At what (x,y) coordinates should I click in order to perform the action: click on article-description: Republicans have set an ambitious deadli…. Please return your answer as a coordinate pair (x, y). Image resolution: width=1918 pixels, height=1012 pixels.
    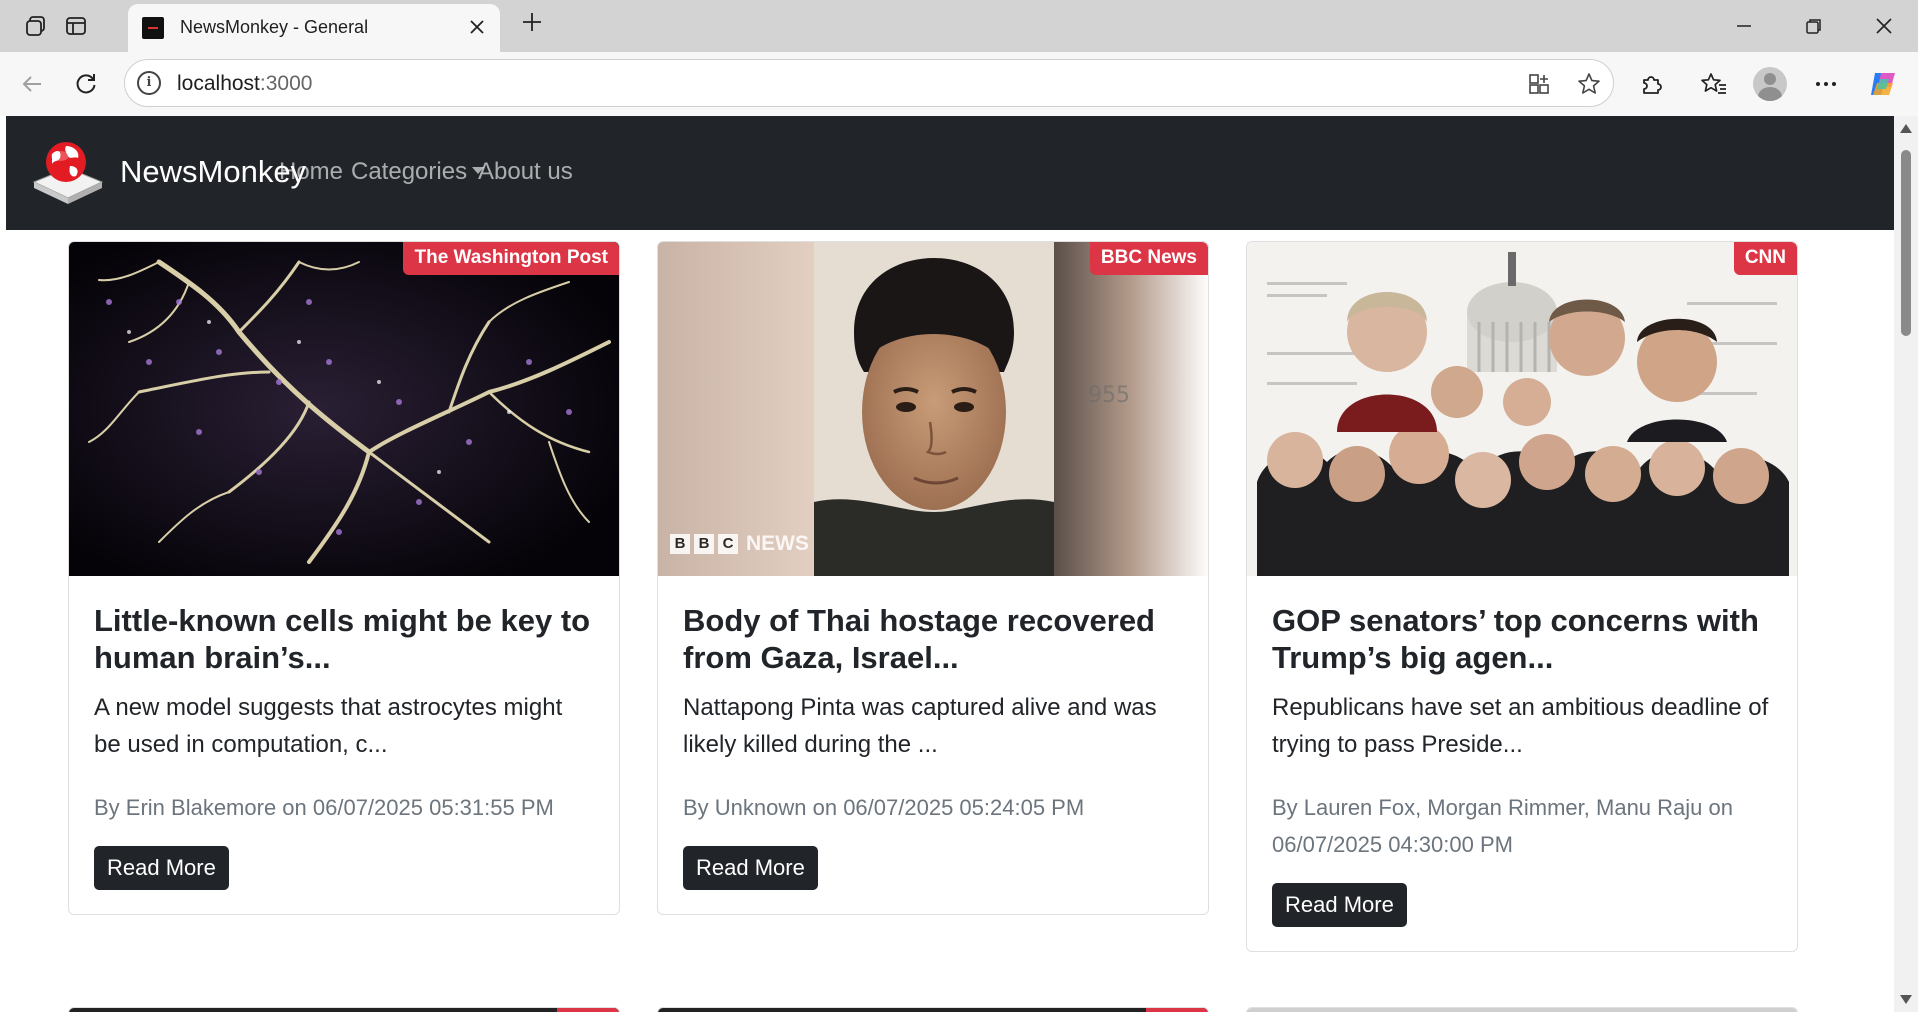
    Looking at the image, I should click on (1520, 726).